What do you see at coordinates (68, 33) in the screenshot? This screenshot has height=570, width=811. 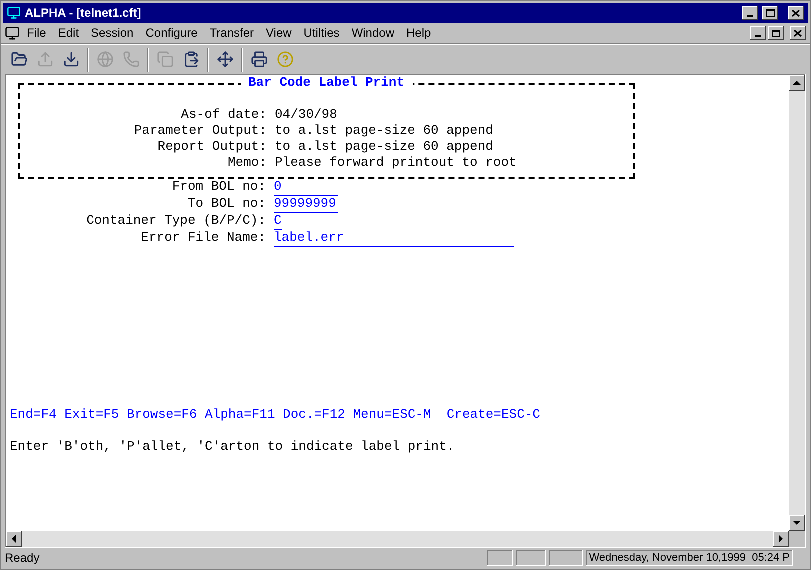 I see `menu-item: Edit` at bounding box center [68, 33].